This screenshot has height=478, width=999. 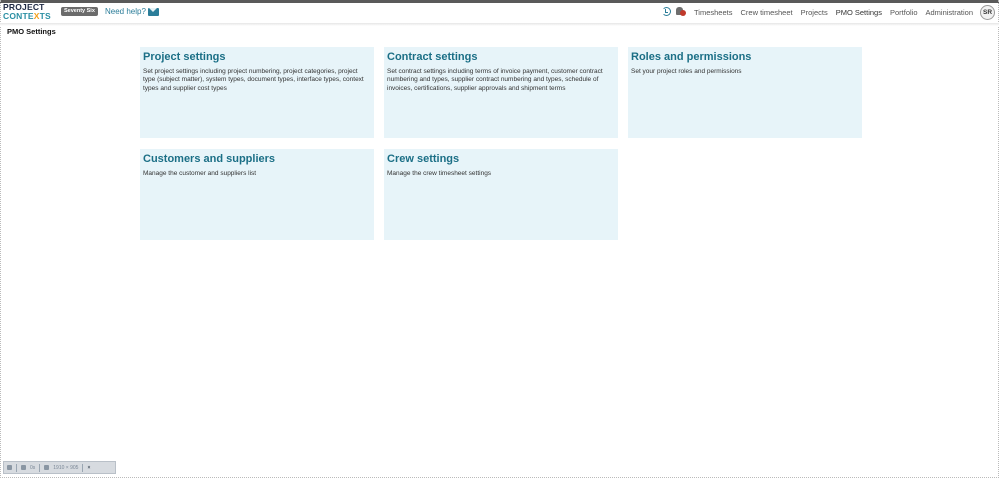 What do you see at coordinates (9, 467) in the screenshot?
I see `menu-icon` at bounding box center [9, 467].